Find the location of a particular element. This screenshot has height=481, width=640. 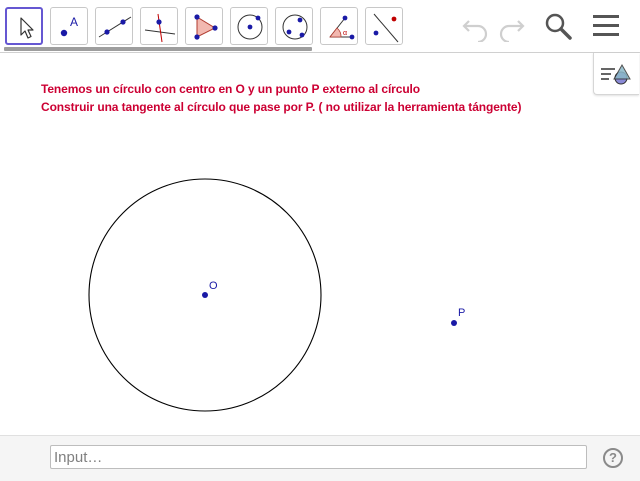

line-tool-button is located at coordinates (114, 26).